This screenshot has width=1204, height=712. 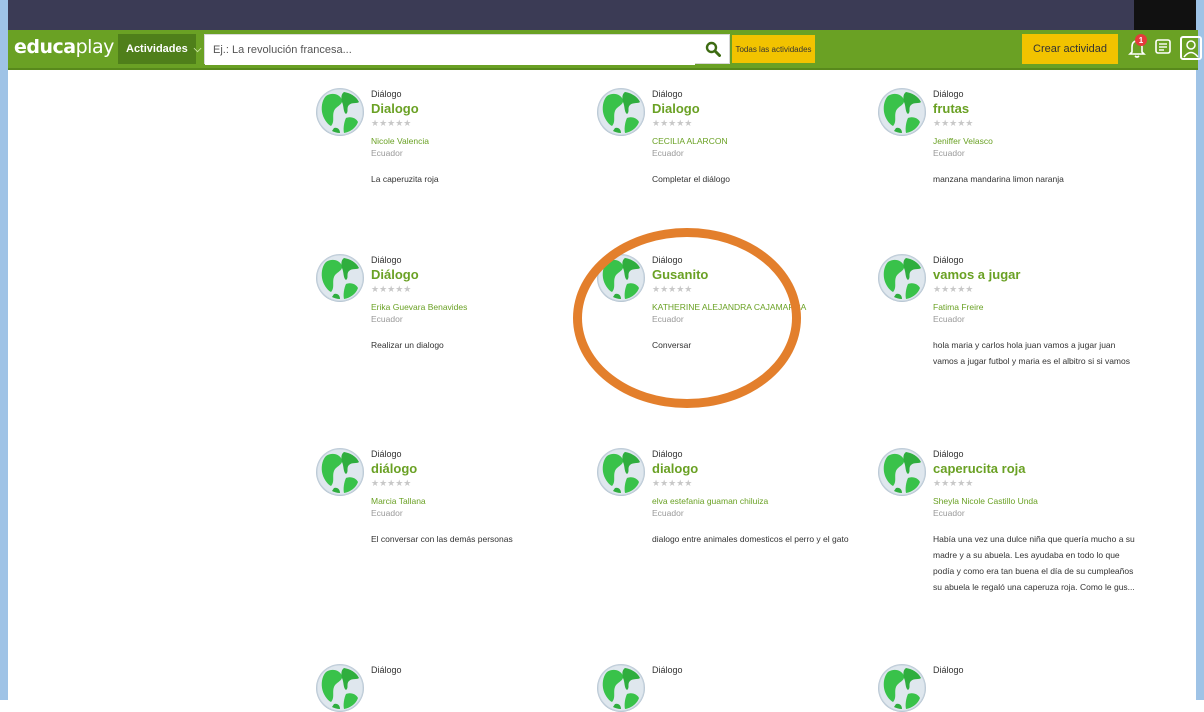 I want to click on author-link: Jeniffer Velasco, so click(x=1035, y=141).